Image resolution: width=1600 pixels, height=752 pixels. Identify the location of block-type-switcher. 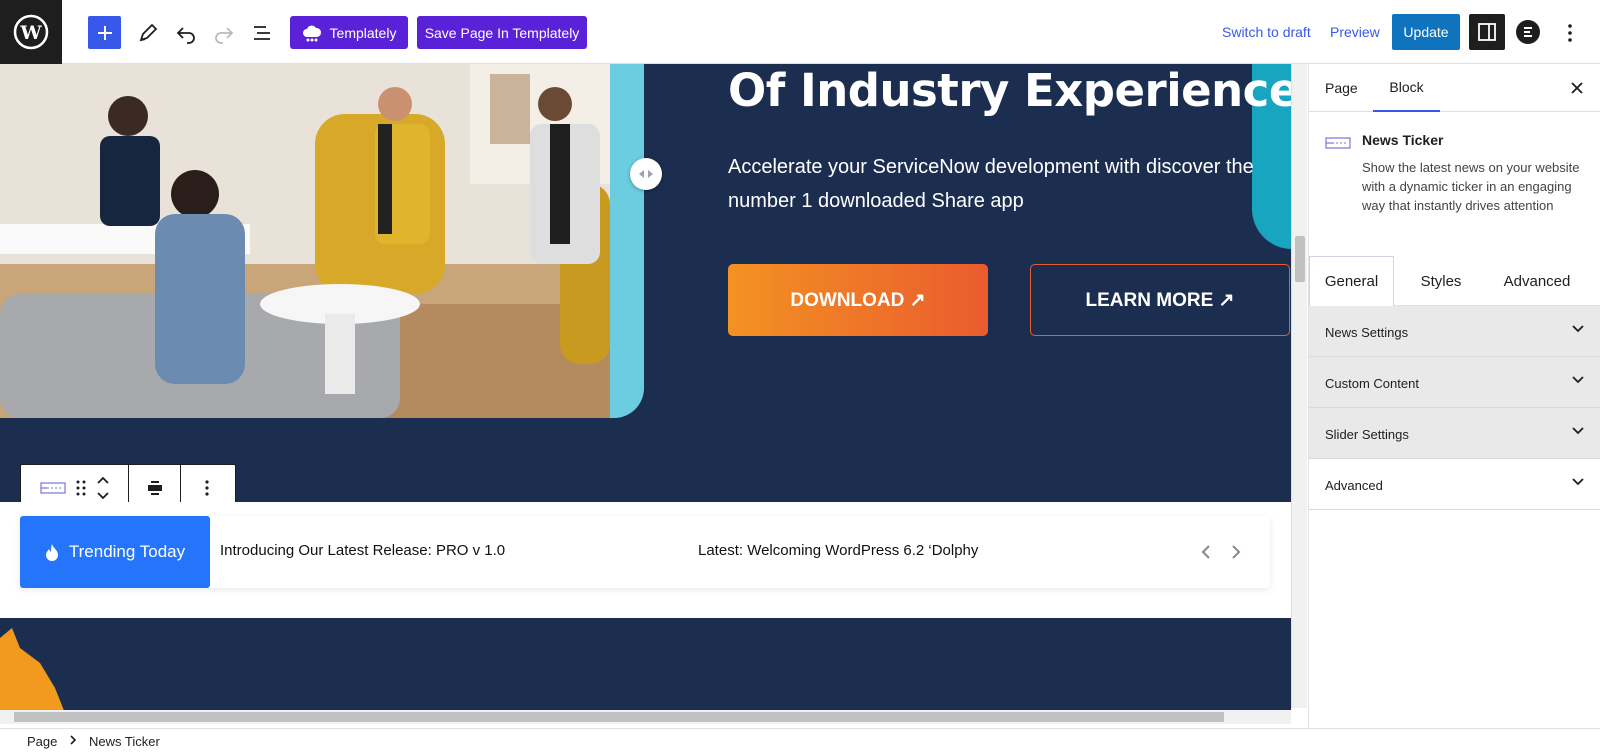
(52, 488).